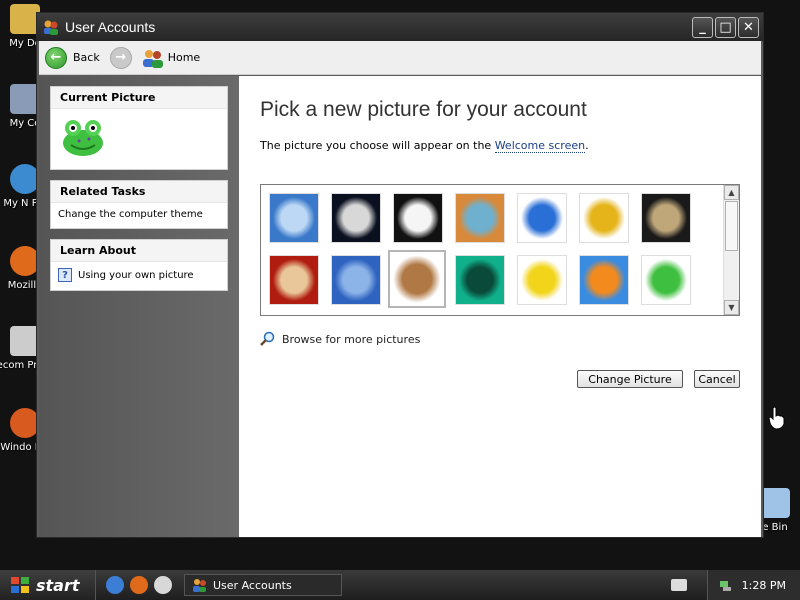 The image size is (800, 600). What do you see at coordinates (139, 204) in the screenshot?
I see `related-tasks-panel: Related Tasks Change the computer theme` at bounding box center [139, 204].